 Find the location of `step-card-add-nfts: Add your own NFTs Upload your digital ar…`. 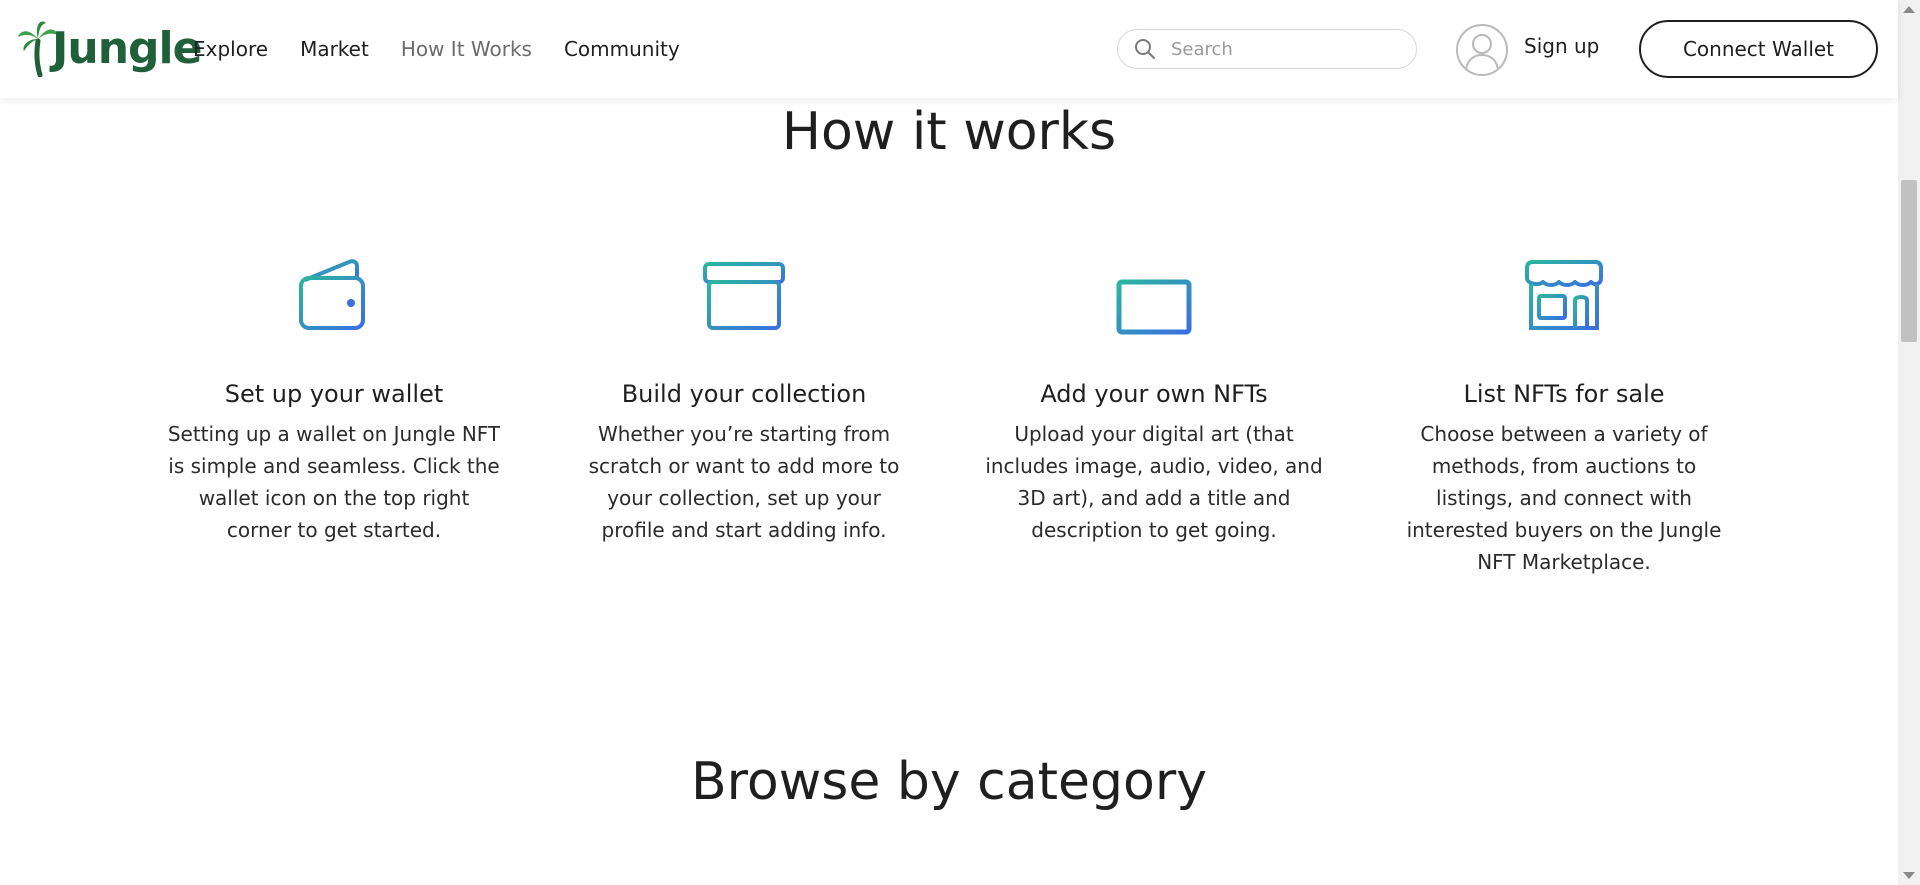

step-card-add-nfts: Add your own NFTs Upload your digital ar… is located at coordinates (1154, 398).